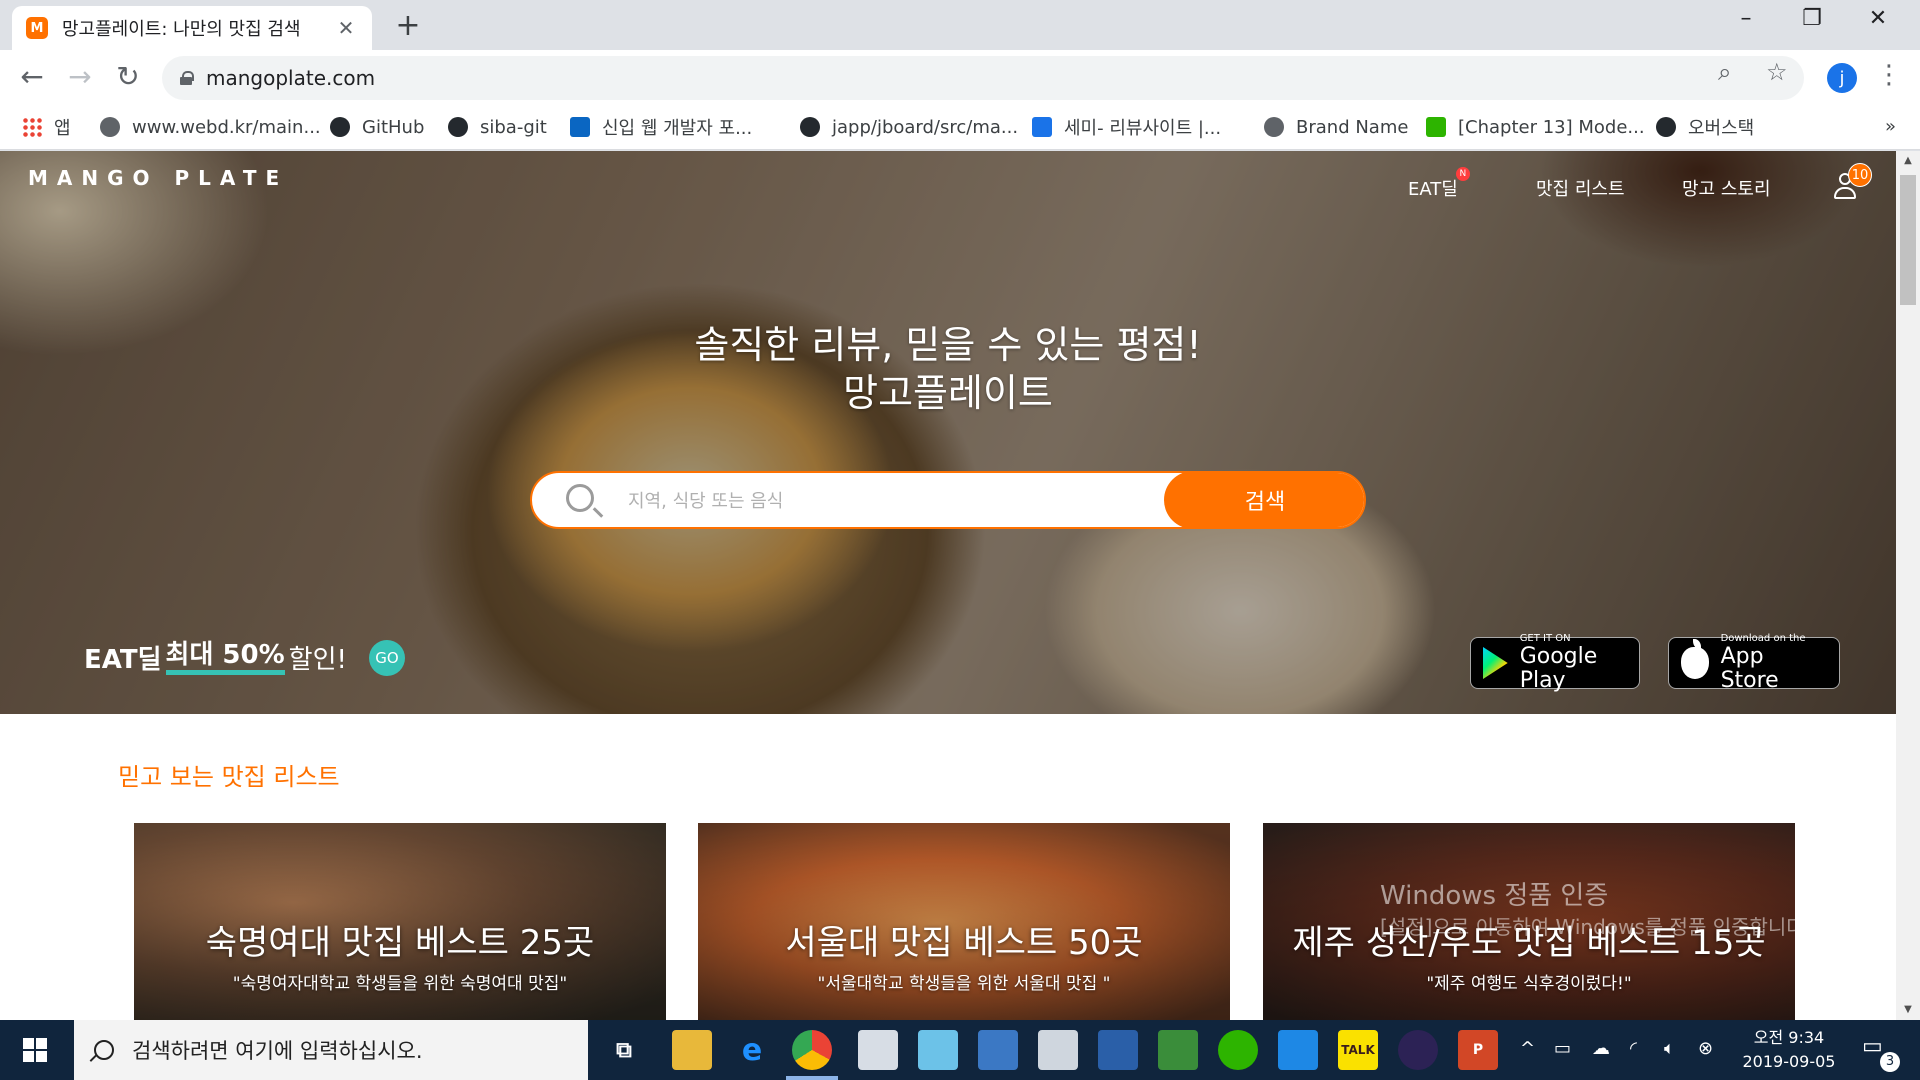  Describe the element at coordinates (1724, 72) in the screenshot. I see `zoom-icon: ⌕` at that location.